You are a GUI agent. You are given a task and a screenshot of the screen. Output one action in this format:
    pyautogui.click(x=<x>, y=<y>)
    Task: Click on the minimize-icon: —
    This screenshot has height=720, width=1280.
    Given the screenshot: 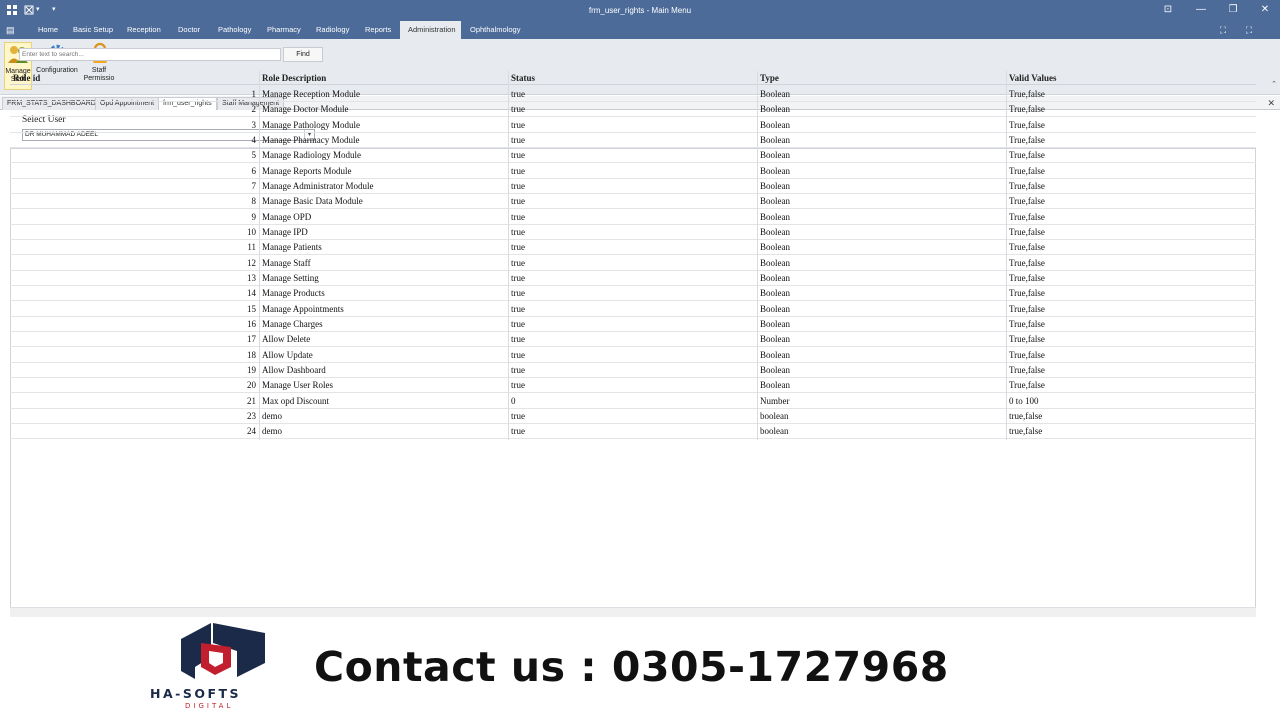 What is the action you would take?
    pyautogui.click(x=1201, y=10)
    